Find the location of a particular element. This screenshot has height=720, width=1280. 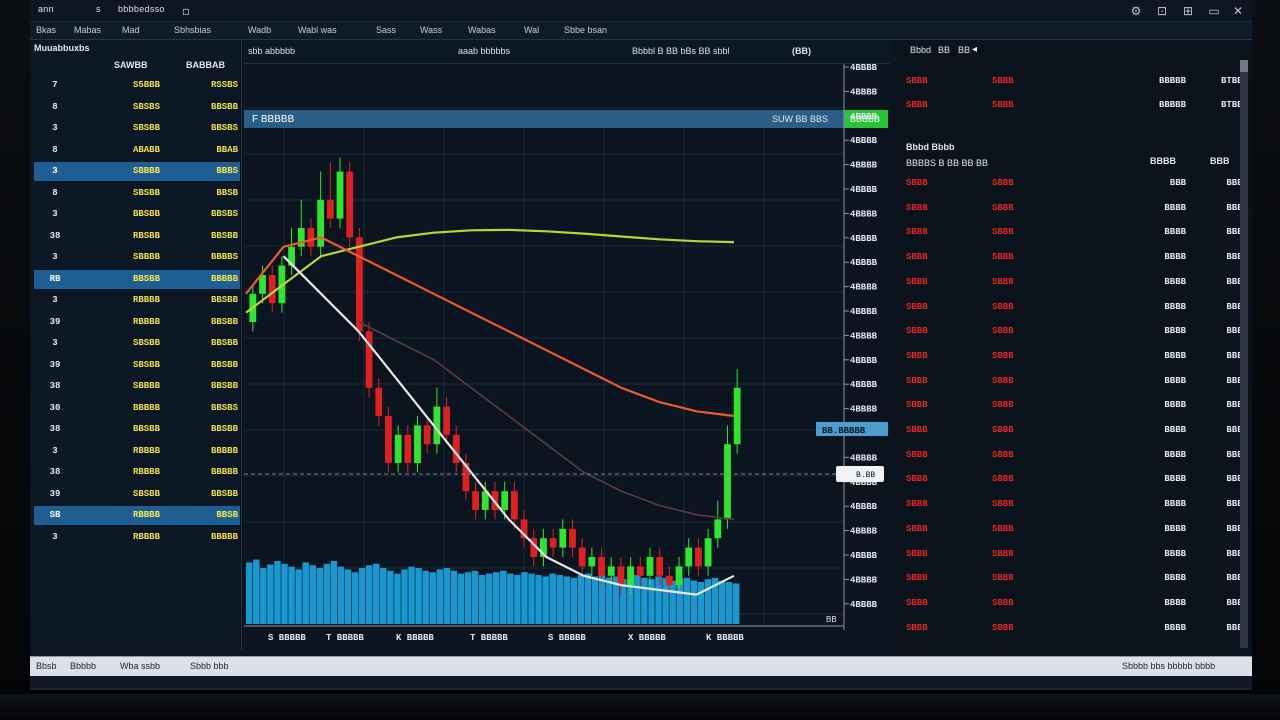

watchlist-row: 38 BBSBB BBSBB is located at coordinates (137, 429).